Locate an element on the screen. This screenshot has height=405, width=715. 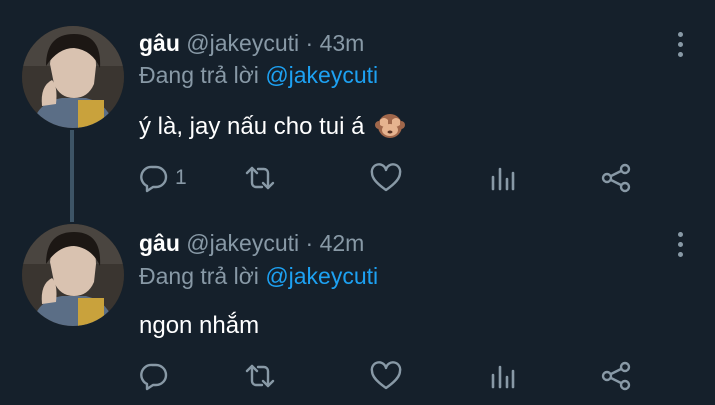
reply-button: 1 is located at coordinates (163, 178).